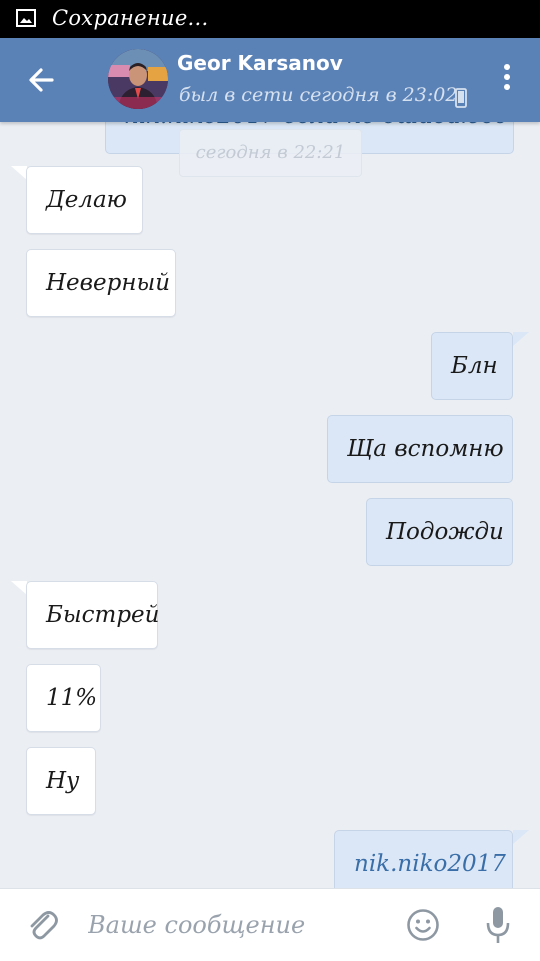 Image resolution: width=540 pixels, height=961 pixels. I want to click on message-outgoing: Блн, so click(472, 366).